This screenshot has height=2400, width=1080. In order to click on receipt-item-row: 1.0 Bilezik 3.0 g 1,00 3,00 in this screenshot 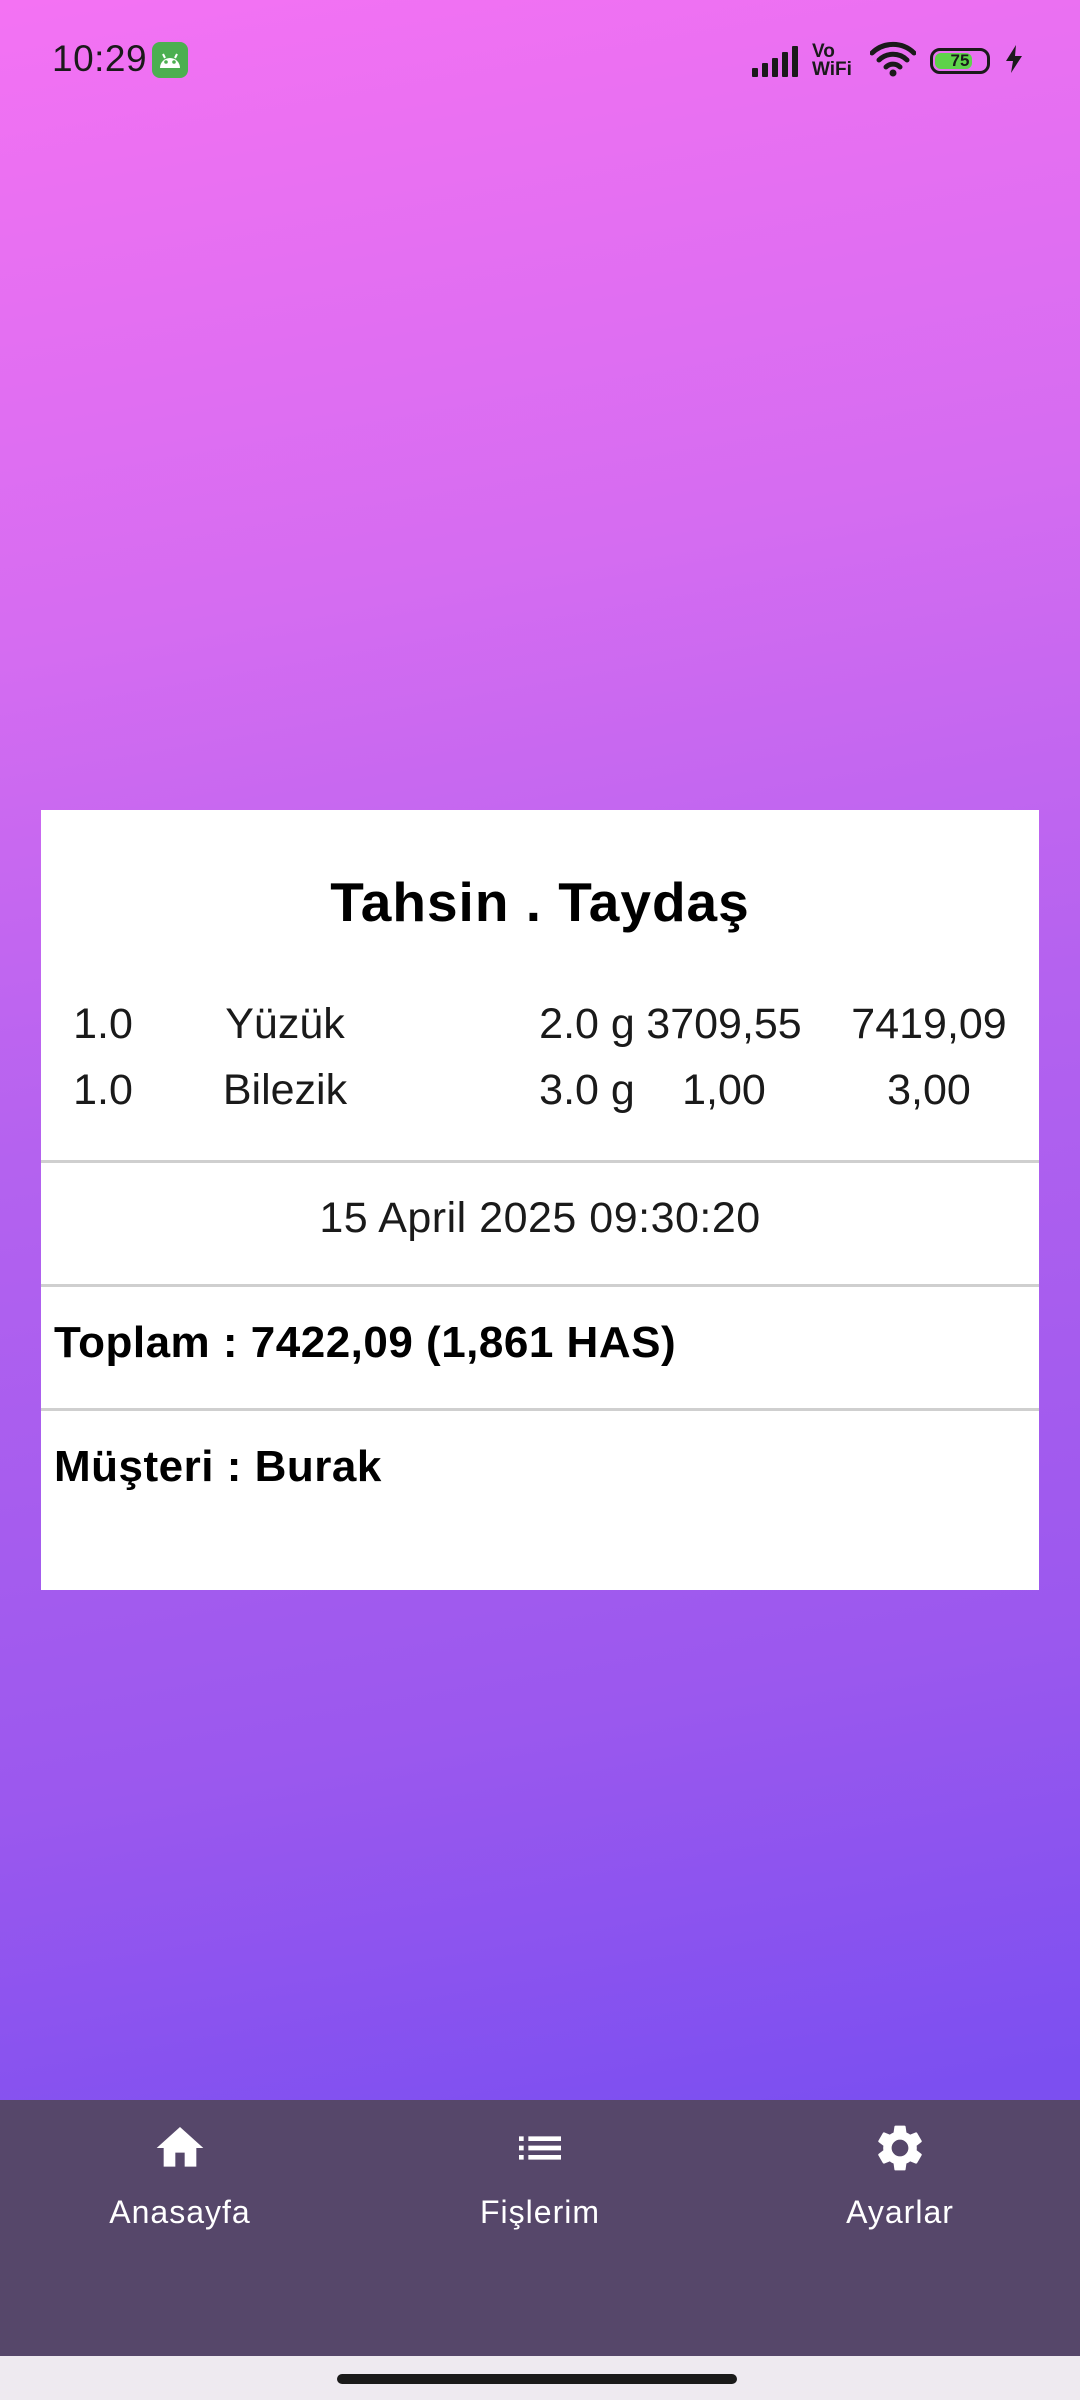, I will do `click(540, 1096)`.